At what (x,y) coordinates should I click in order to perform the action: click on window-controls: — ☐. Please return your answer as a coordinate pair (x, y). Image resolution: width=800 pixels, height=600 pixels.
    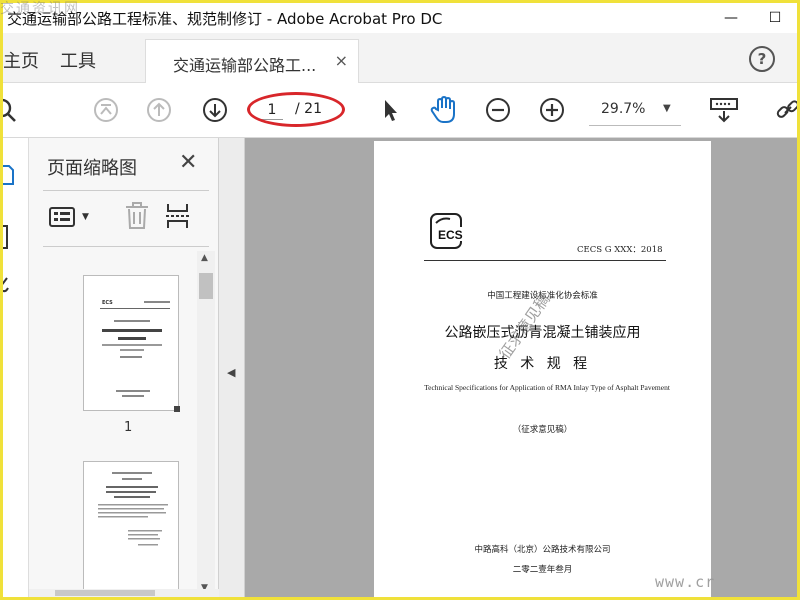
    Looking at the image, I should click on (753, 18).